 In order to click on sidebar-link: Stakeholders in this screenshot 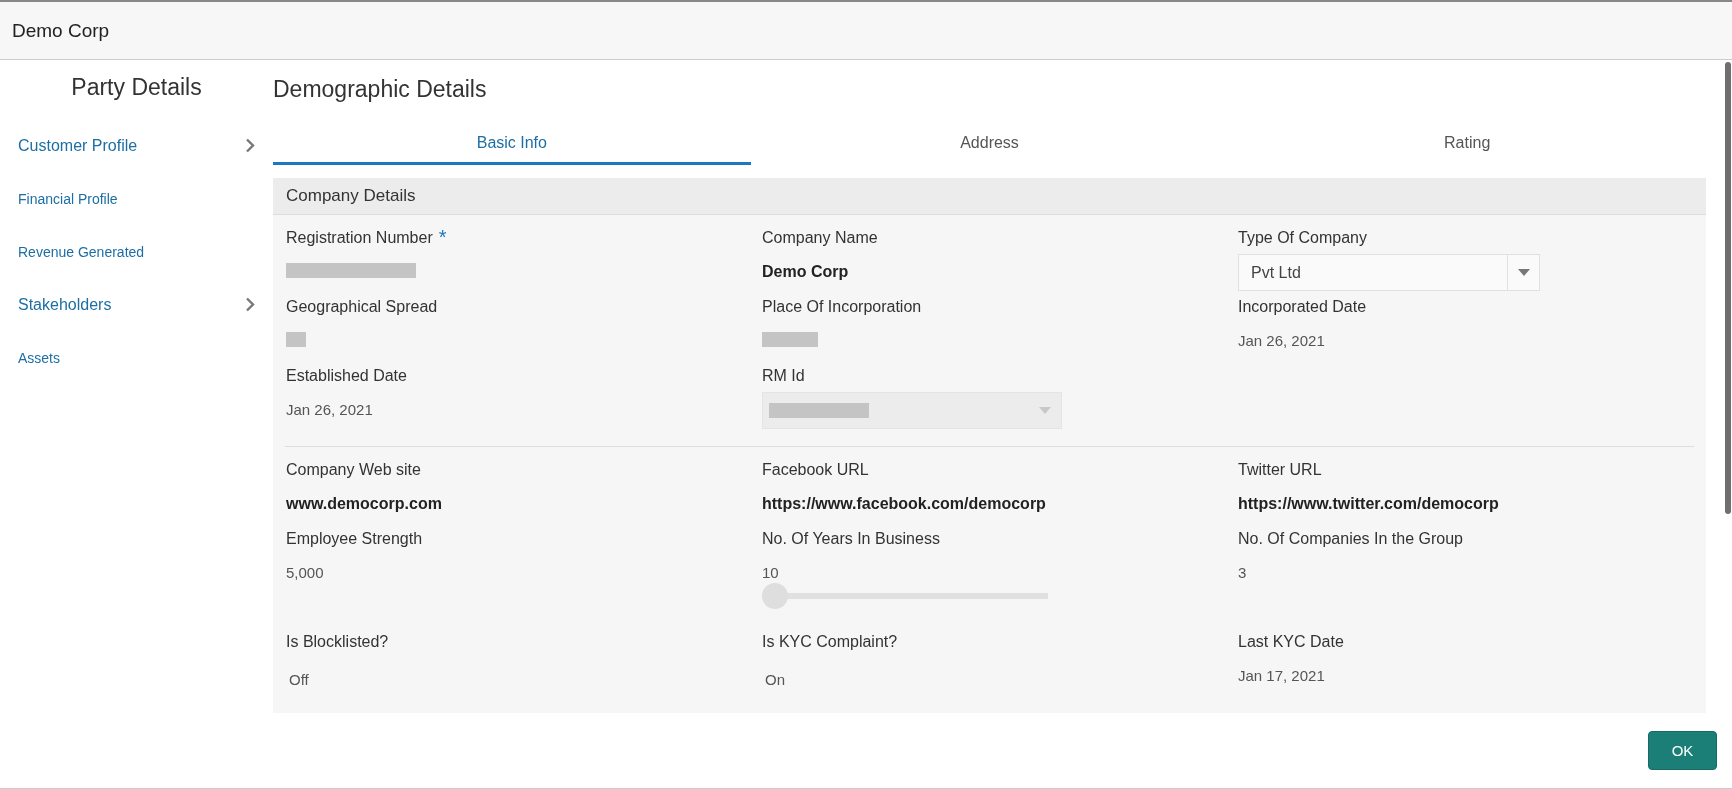, I will do `click(65, 304)`.